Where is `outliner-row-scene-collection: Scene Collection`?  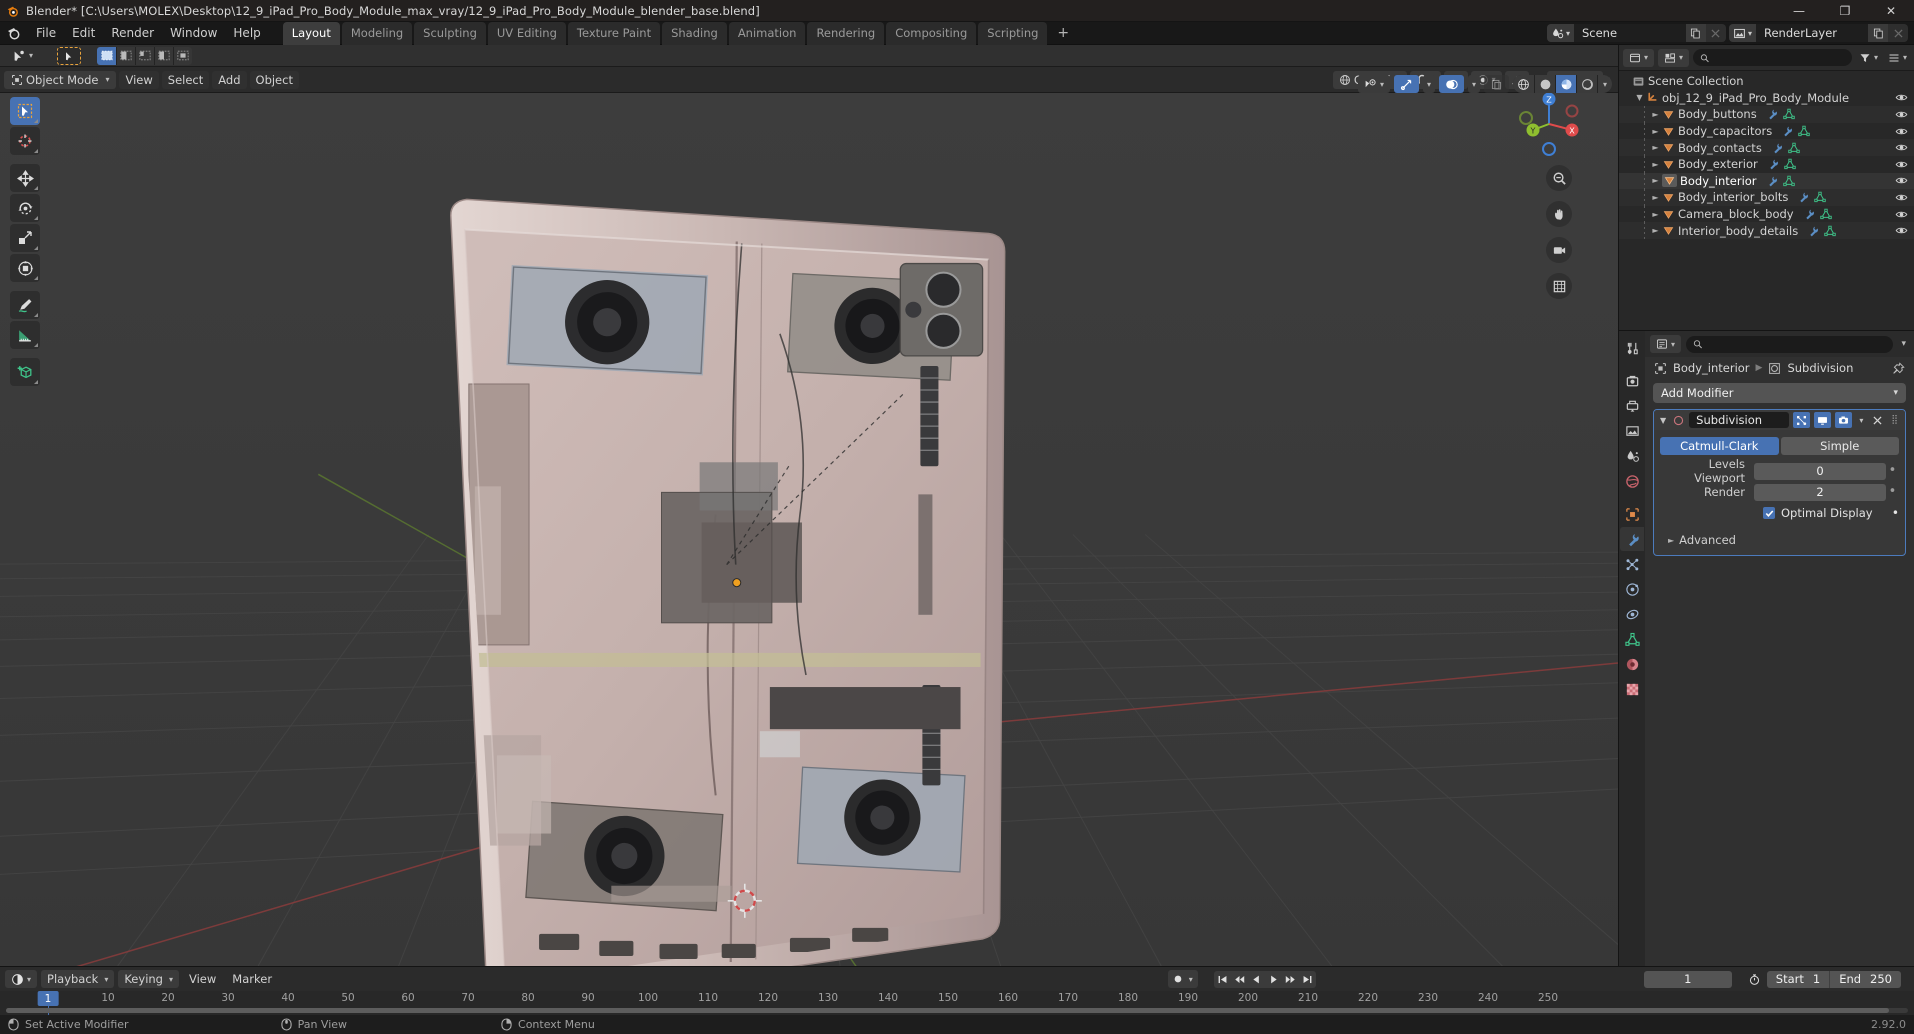 outliner-row-scene-collection: Scene Collection is located at coordinates (1766, 81).